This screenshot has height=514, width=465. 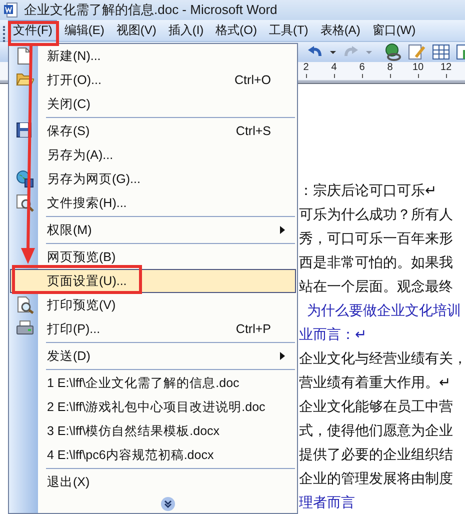 I want to click on ruler-number: 4, so click(x=334, y=68).